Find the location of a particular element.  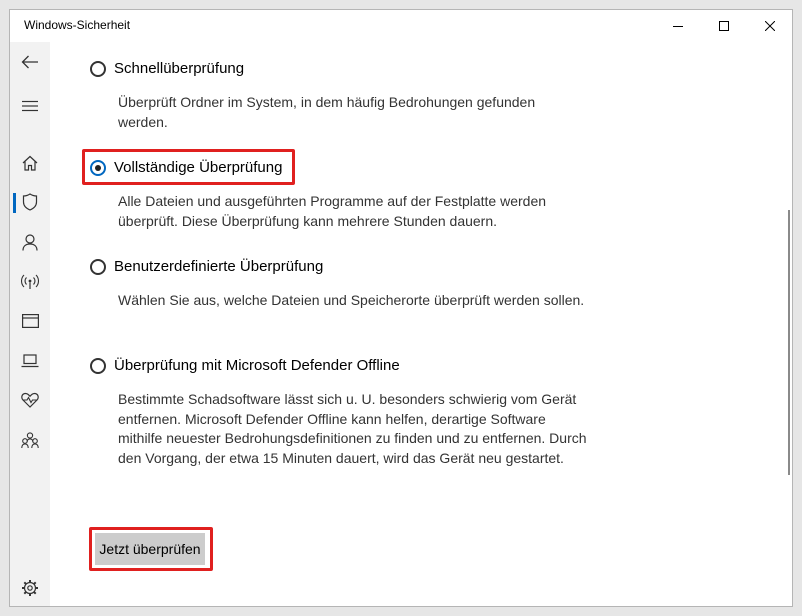

sidebar-item-device-health is located at coordinates (30, 400).